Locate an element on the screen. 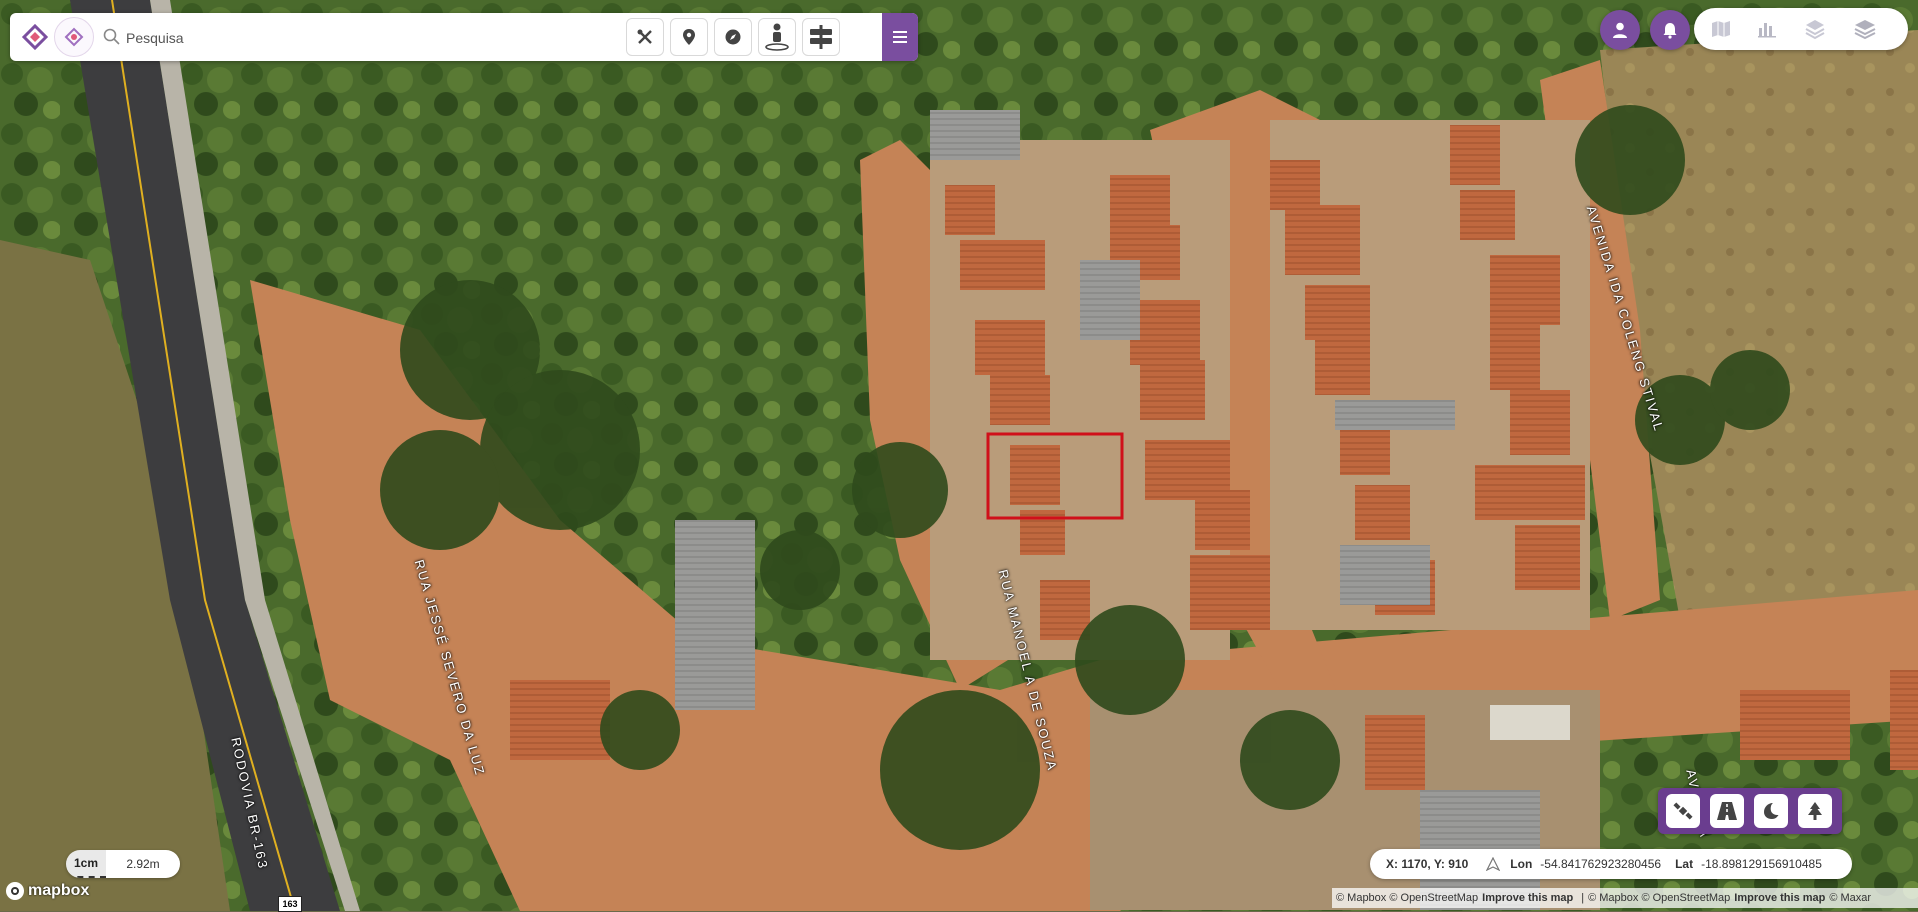 The width and height of the screenshot is (1918, 912). mapbox-logo: mapbox is located at coordinates (47, 891).